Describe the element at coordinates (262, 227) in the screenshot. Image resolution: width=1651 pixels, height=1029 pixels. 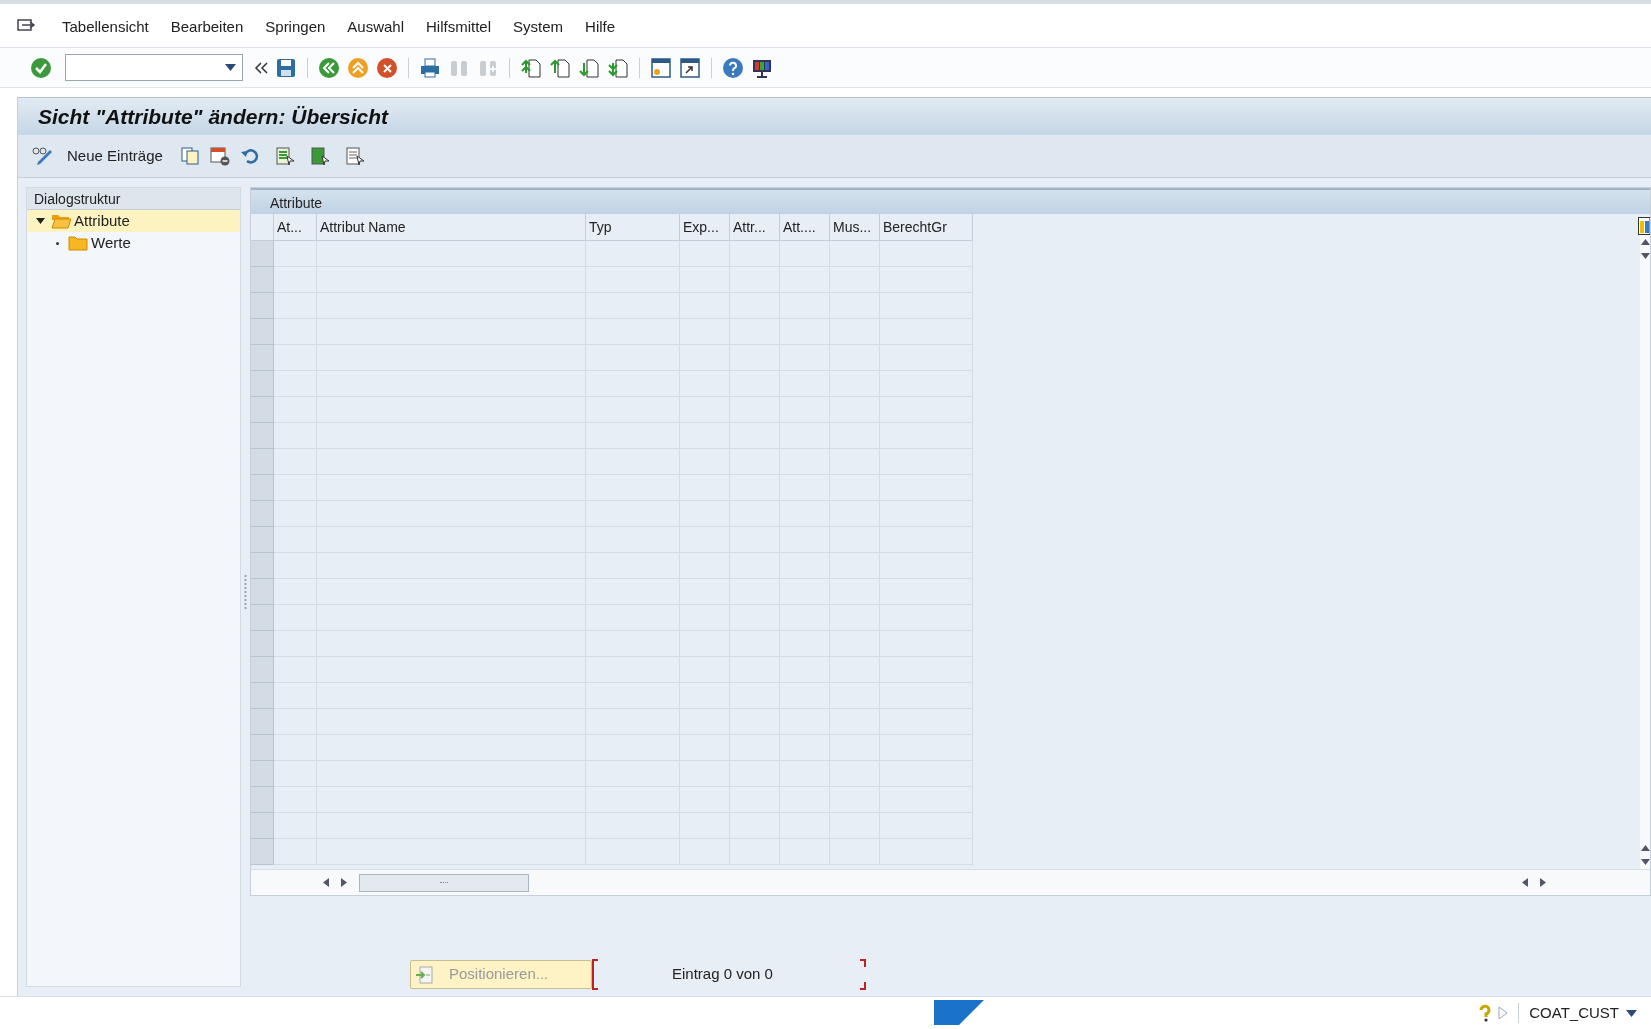
I see `select-all-corner` at that location.